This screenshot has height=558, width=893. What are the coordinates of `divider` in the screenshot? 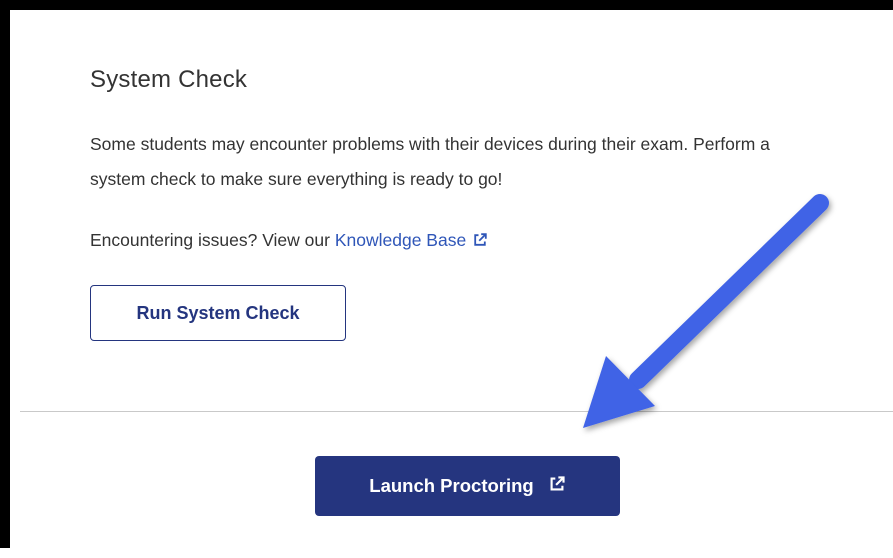 It's located at (456, 411).